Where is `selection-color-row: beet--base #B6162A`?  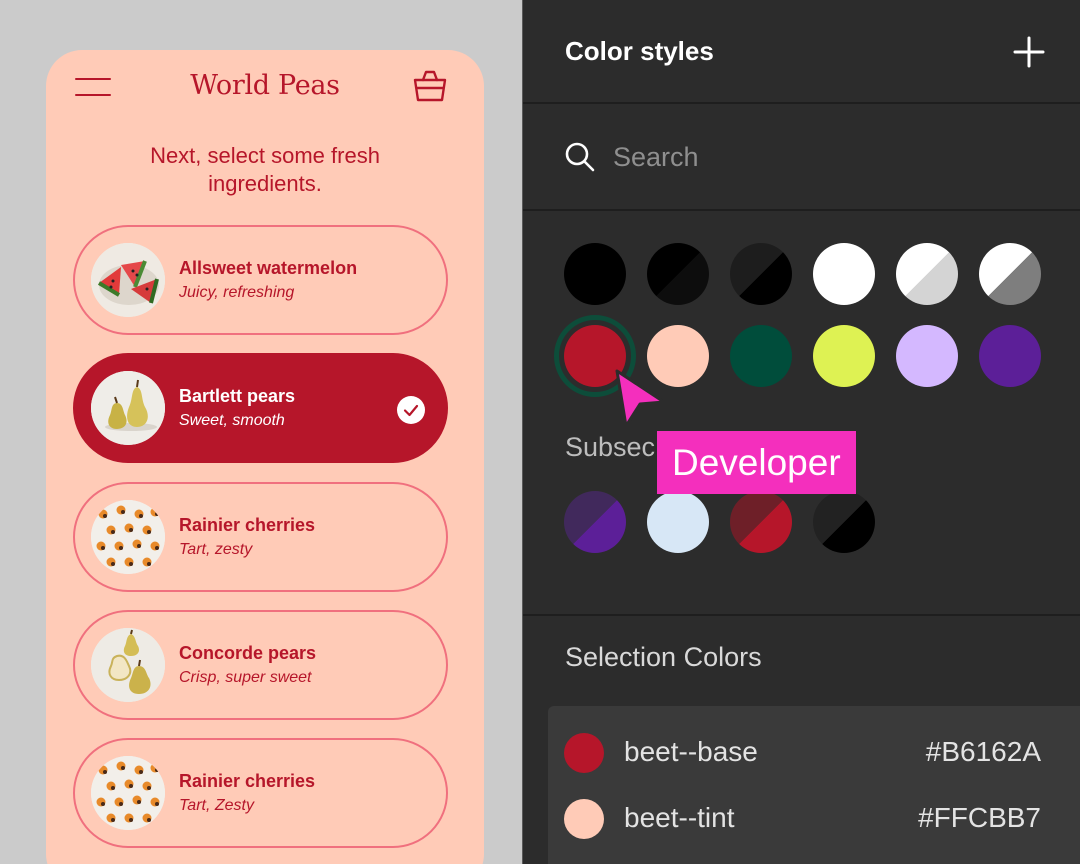
selection-color-row: beet--base #B6162A is located at coordinates (814, 753).